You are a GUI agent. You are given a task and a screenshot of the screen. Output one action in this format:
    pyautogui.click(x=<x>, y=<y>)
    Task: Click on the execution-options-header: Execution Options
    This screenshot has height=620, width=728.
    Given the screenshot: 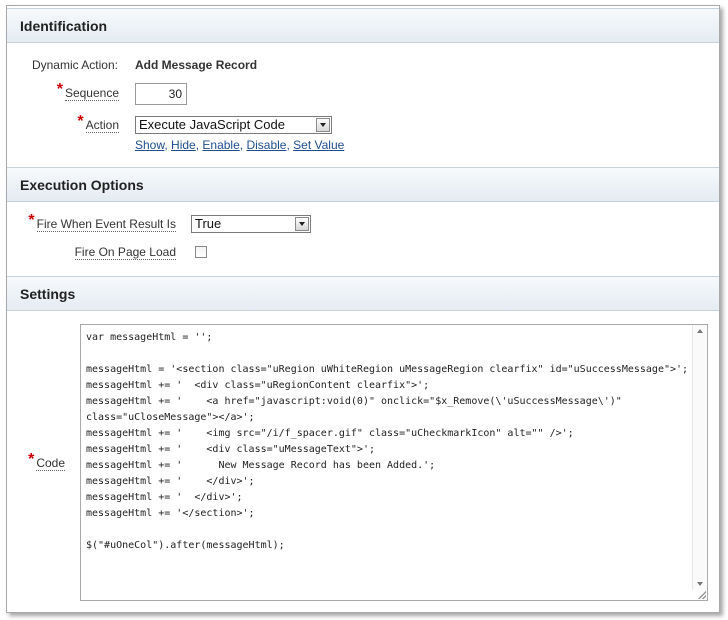 What is the action you would take?
    pyautogui.click(x=363, y=184)
    